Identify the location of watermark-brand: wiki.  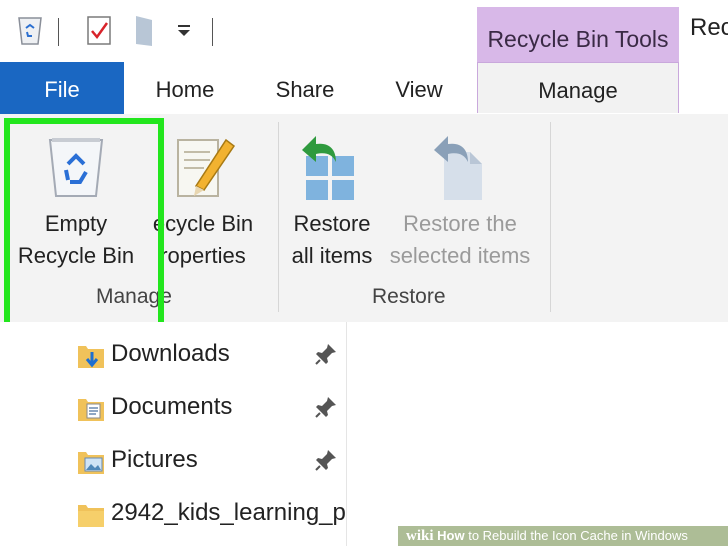
(420, 536).